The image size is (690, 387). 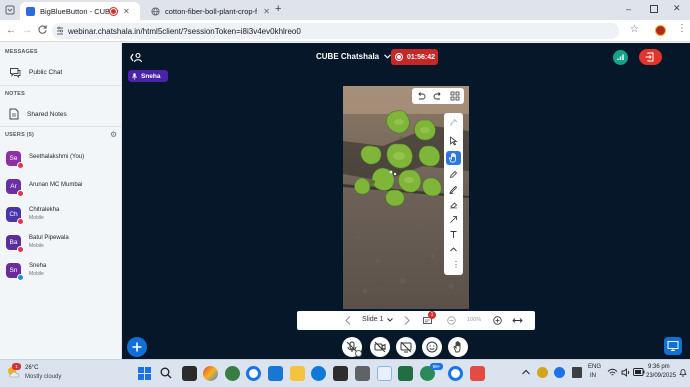 What do you see at coordinates (526, 372) in the screenshot?
I see `show-hidden-icons-icon` at bounding box center [526, 372].